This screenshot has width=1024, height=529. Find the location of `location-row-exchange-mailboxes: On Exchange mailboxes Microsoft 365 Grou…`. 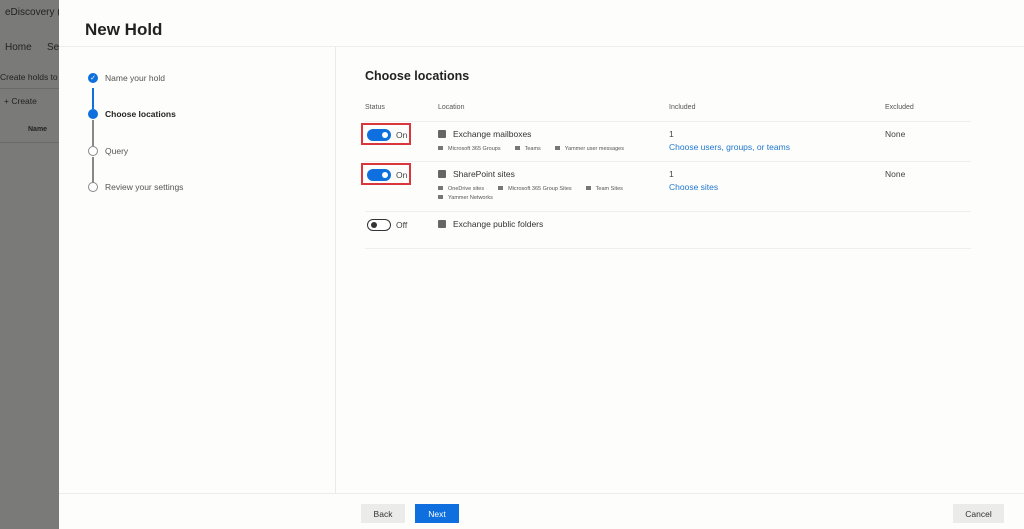

location-row-exchange-mailboxes: On Exchange mailboxes Microsoft 365 Grou… is located at coordinates (666, 141).